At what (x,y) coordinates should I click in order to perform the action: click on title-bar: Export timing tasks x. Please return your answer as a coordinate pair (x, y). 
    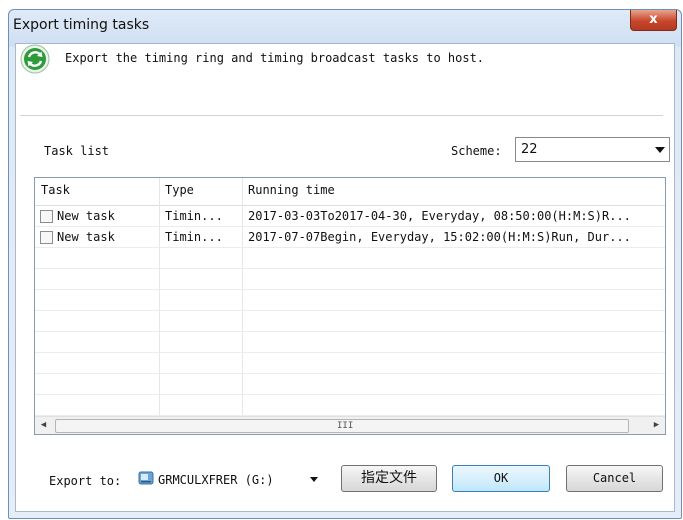
    Looking at the image, I should click on (345, 26).